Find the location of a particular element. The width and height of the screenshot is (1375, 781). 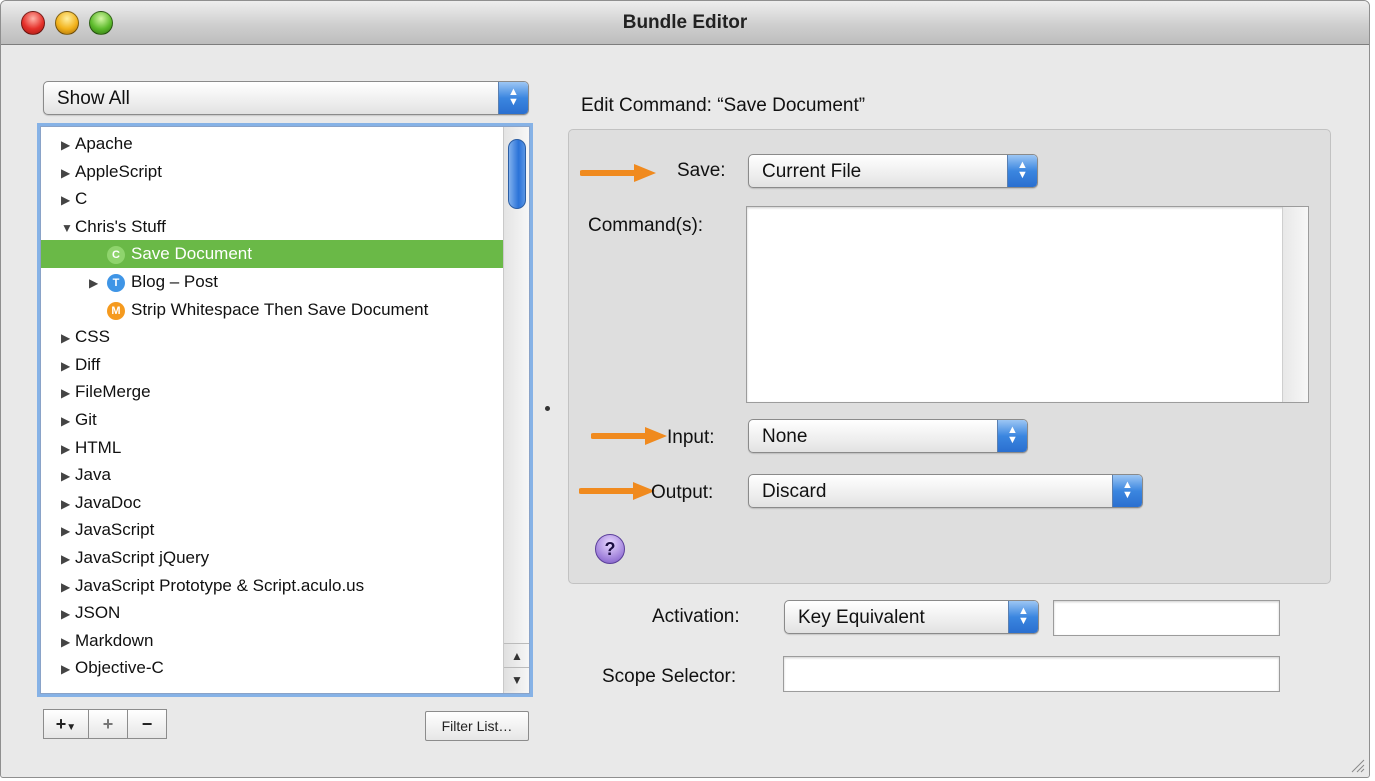

chevron-down-icon: ▼ is located at coordinates (71, 727).